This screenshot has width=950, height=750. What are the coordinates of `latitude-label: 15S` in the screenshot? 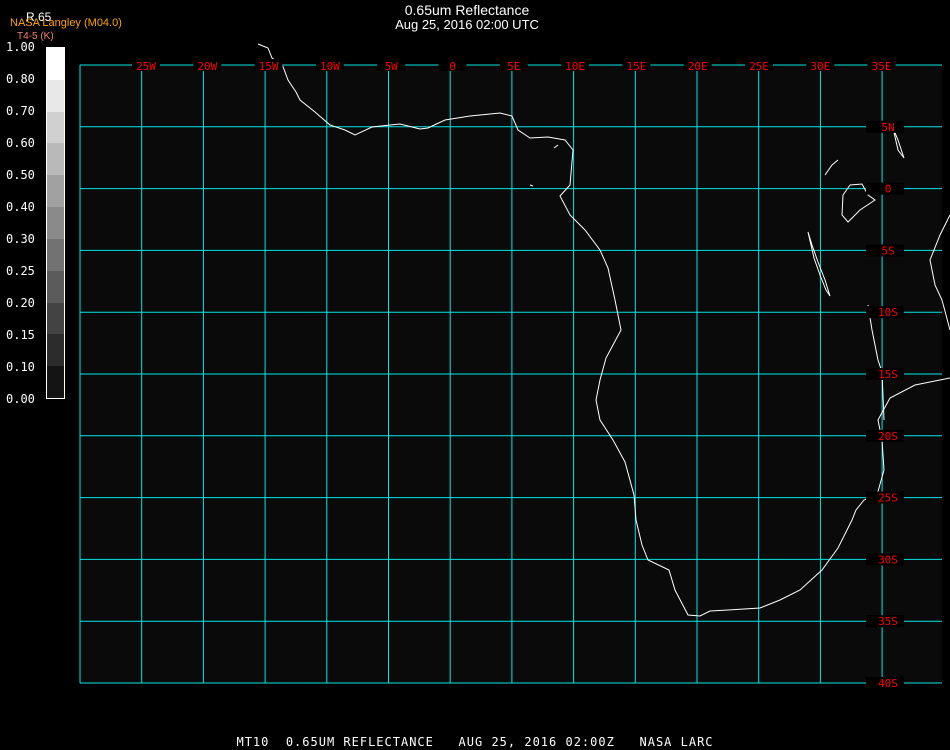 It's located at (888, 374).